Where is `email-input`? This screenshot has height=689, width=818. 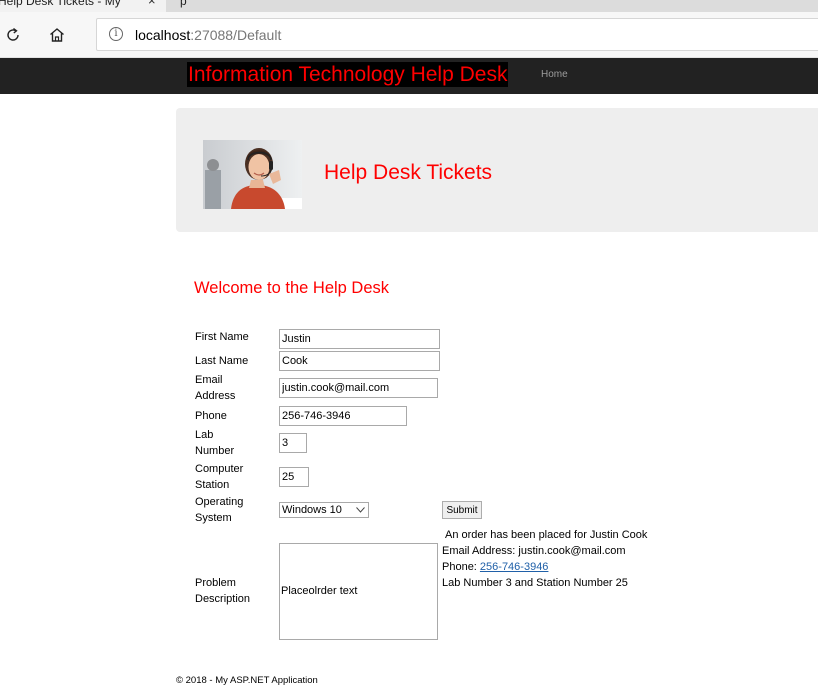 email-input is located at coordinates (358, 388).